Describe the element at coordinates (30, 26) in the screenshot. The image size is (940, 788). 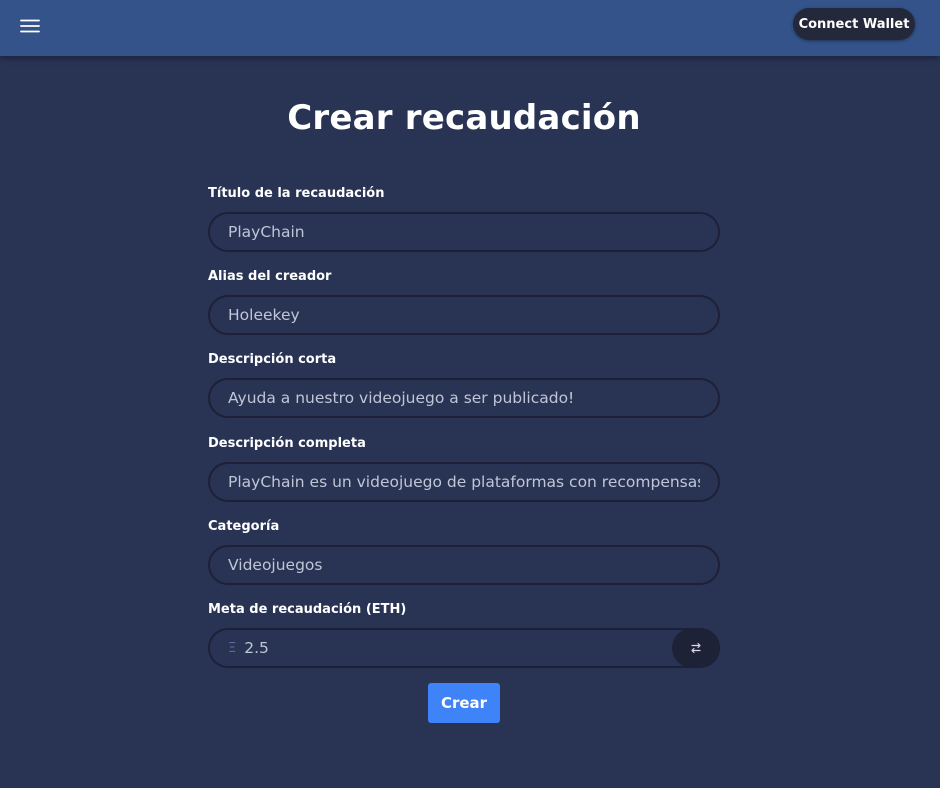
I see `hamburger-menu-icon` at that location.